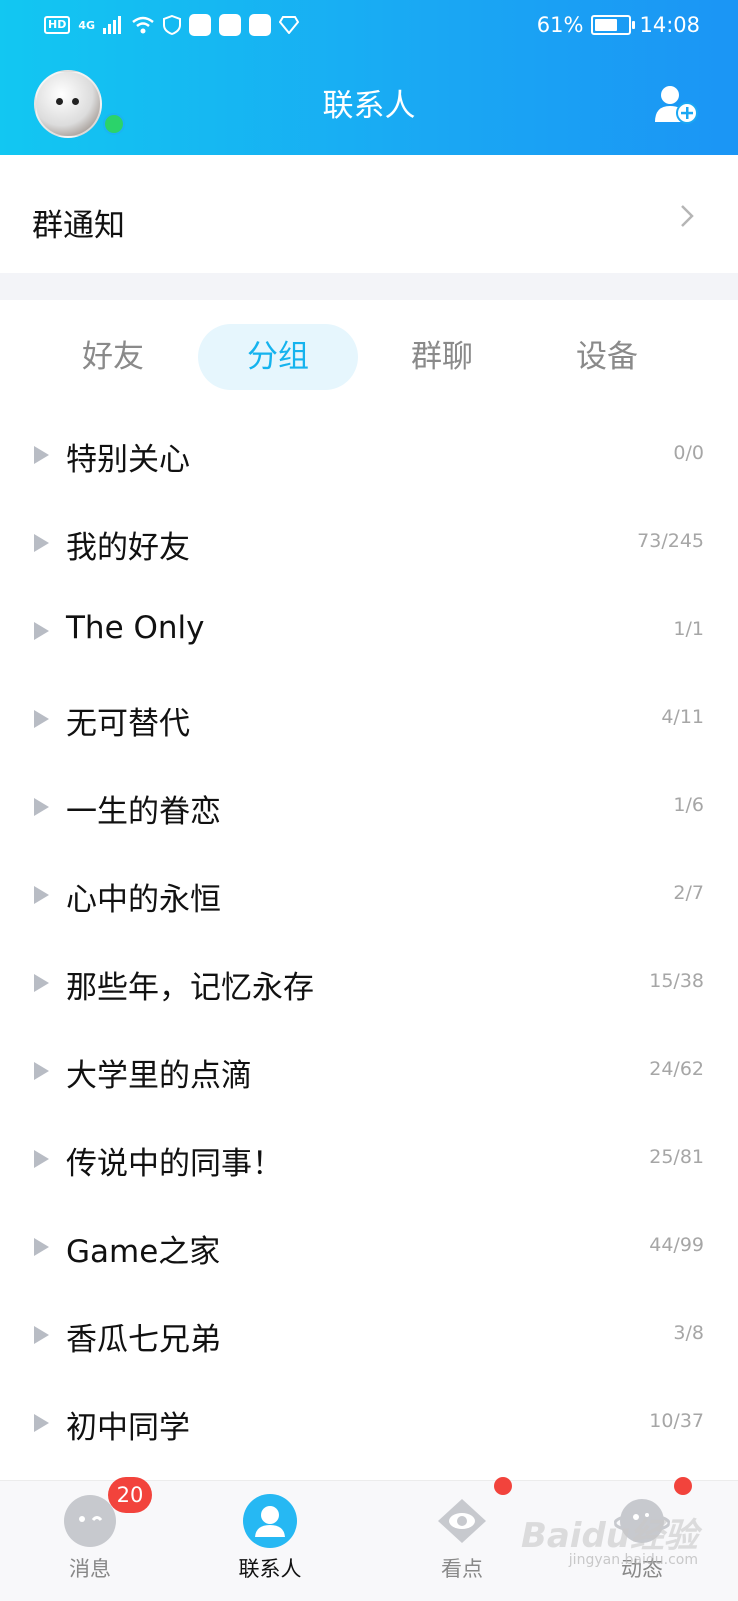 The height and width of the screenshot is (1601, 738). Describe the element at coordinates (607, 357) in the screenshot. I see `tab-devices: 设备` at that location.